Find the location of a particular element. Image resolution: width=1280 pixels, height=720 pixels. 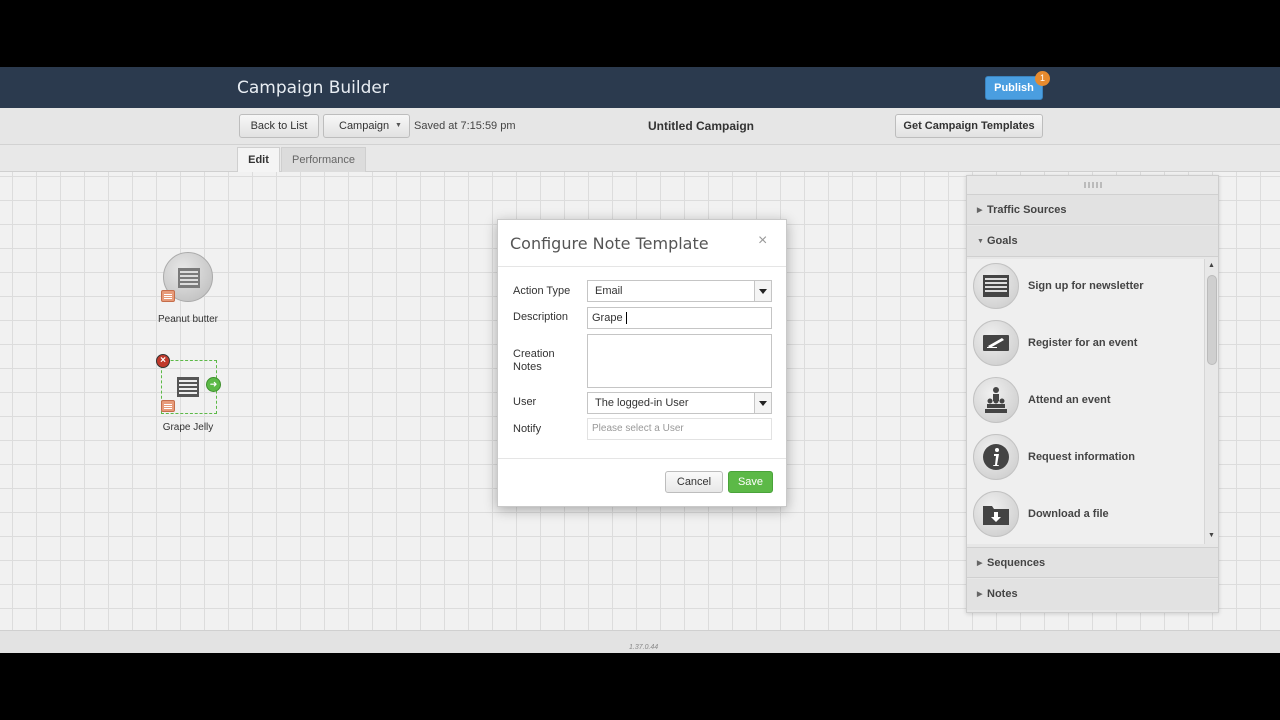

notify-input: Please select a User is located at coordinates (679, 429).